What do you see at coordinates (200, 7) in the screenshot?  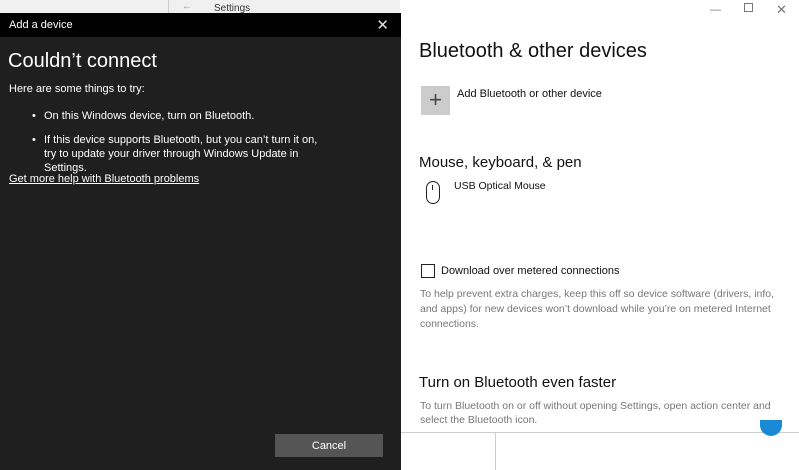 I see `background-settings-titlebar: ← Settings` at bounding box center [200, 7].